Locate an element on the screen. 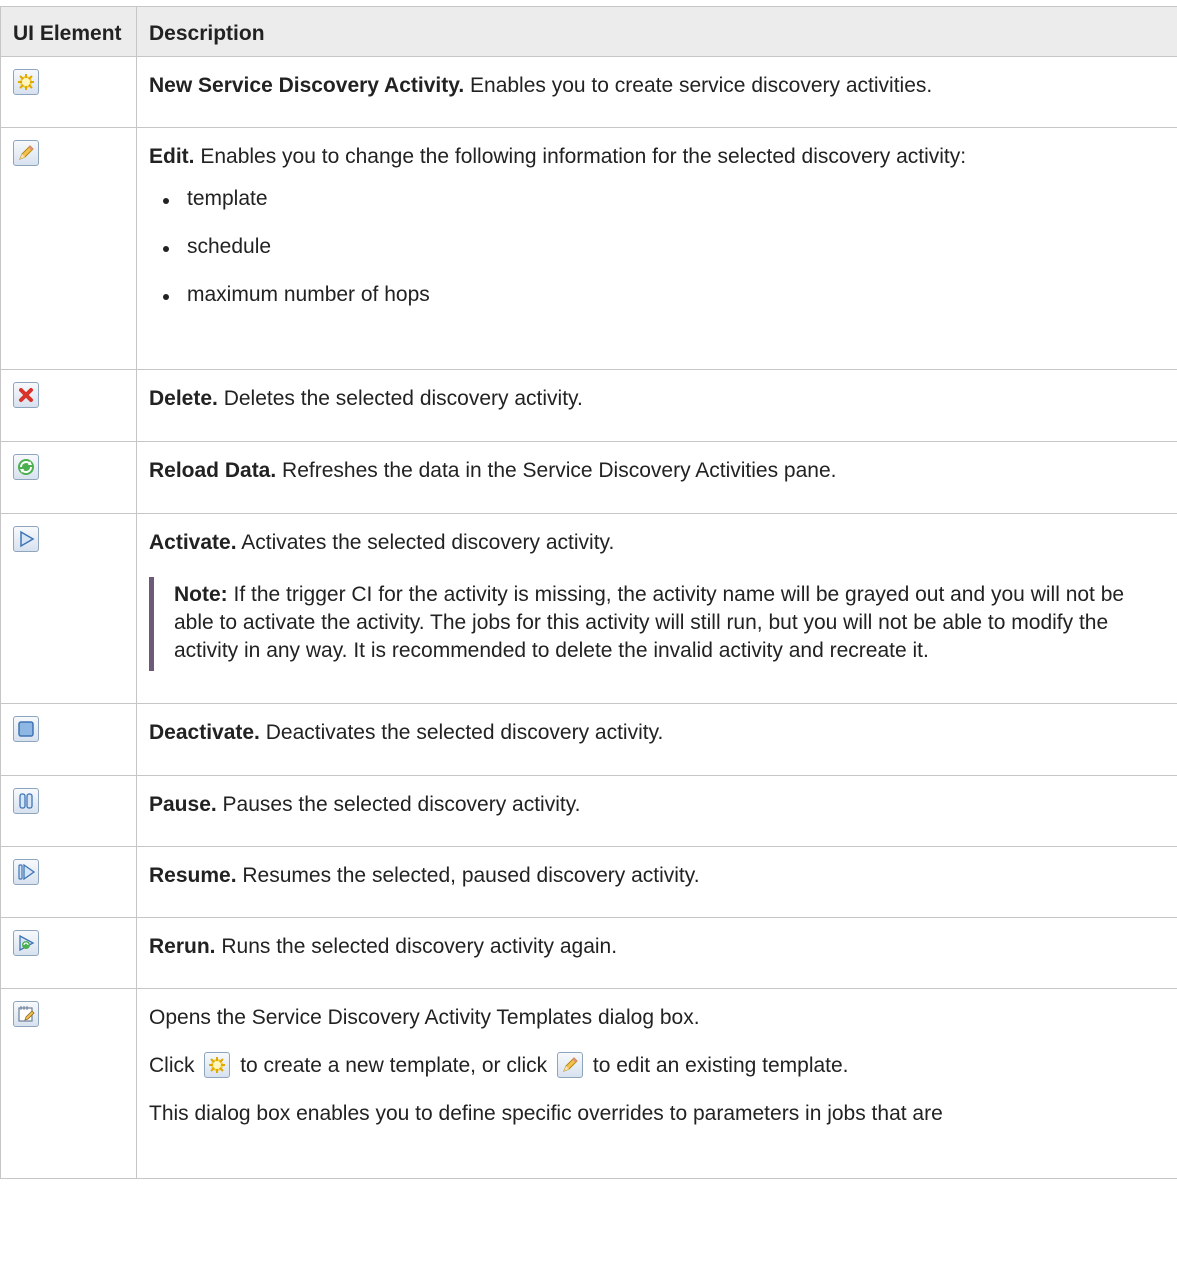 The image size is (1177, 1264). header-ui-element: UI Element is located at coordinates (68, 31).